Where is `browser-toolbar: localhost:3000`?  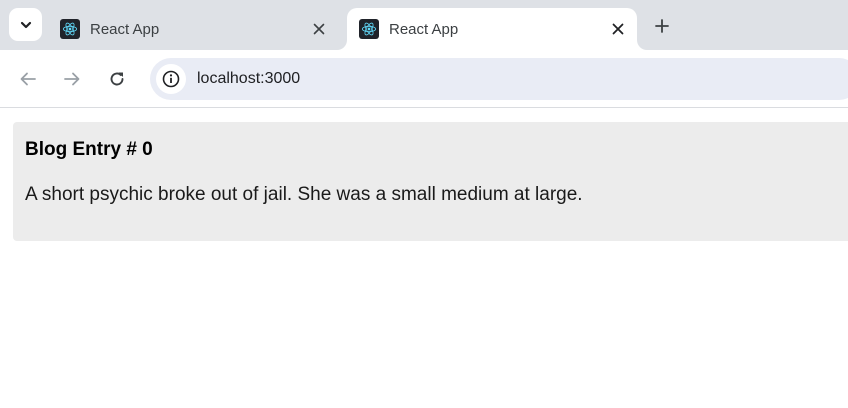
browser-toolbar: localhost:3000 is located at coordinates (424, 79).